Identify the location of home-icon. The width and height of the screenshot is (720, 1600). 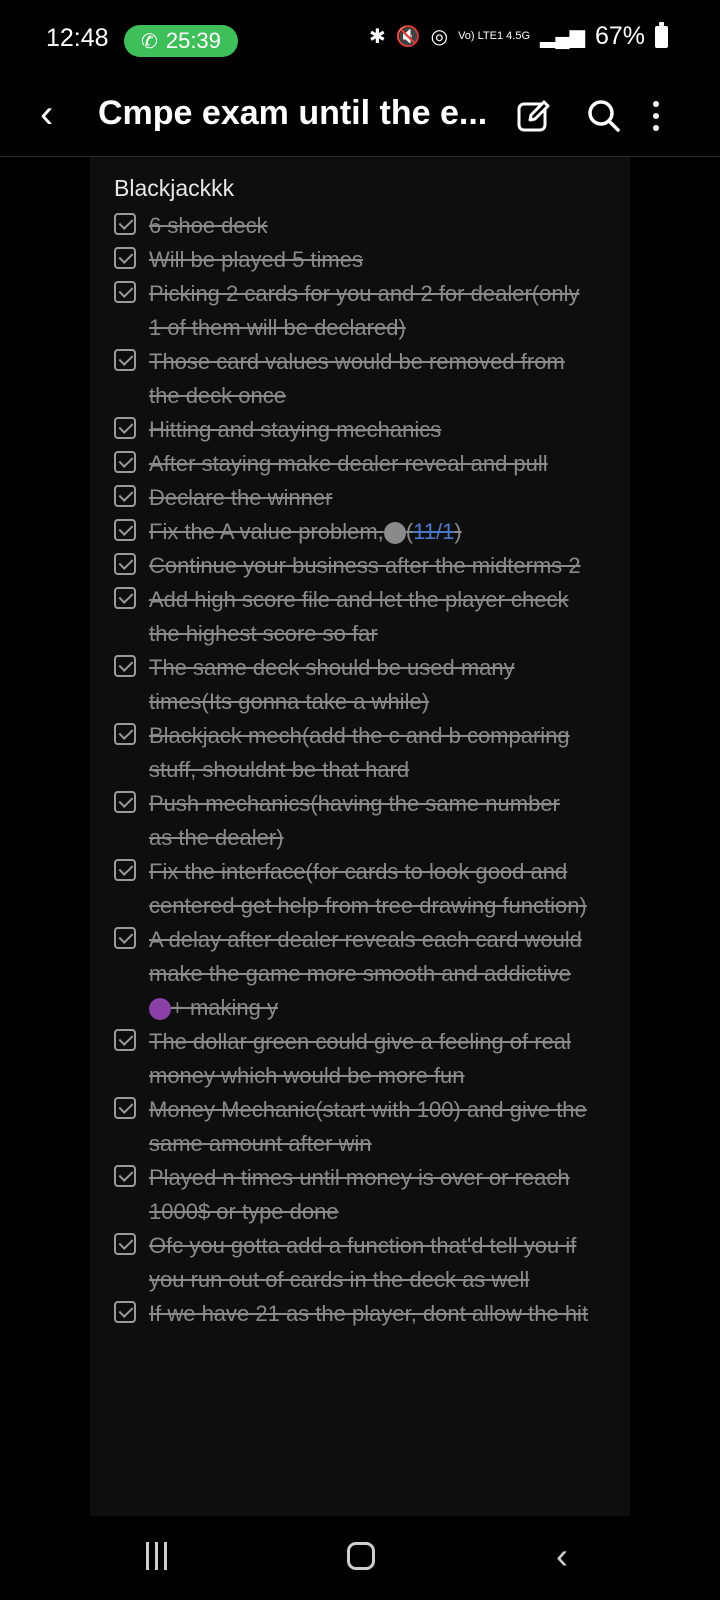
(361, 1556).